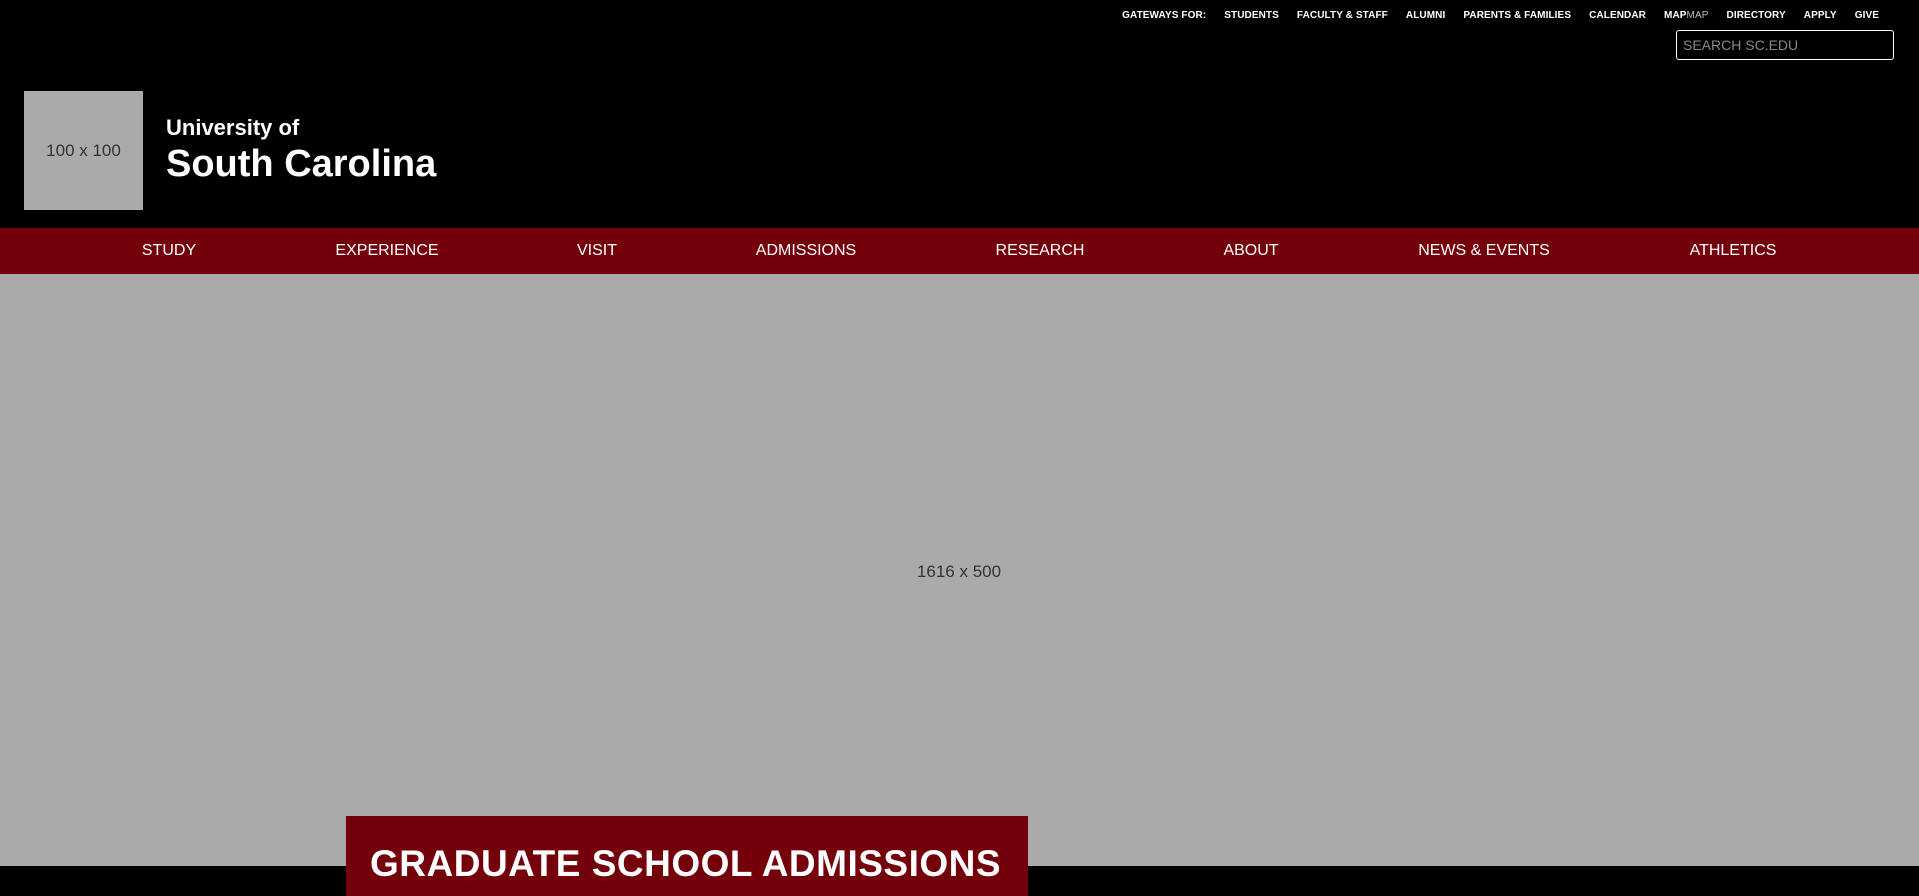 The width and height of the screenshot is (1919, 896). I want to click on university-wordmark: University of South Carolina, so click(301, 150).